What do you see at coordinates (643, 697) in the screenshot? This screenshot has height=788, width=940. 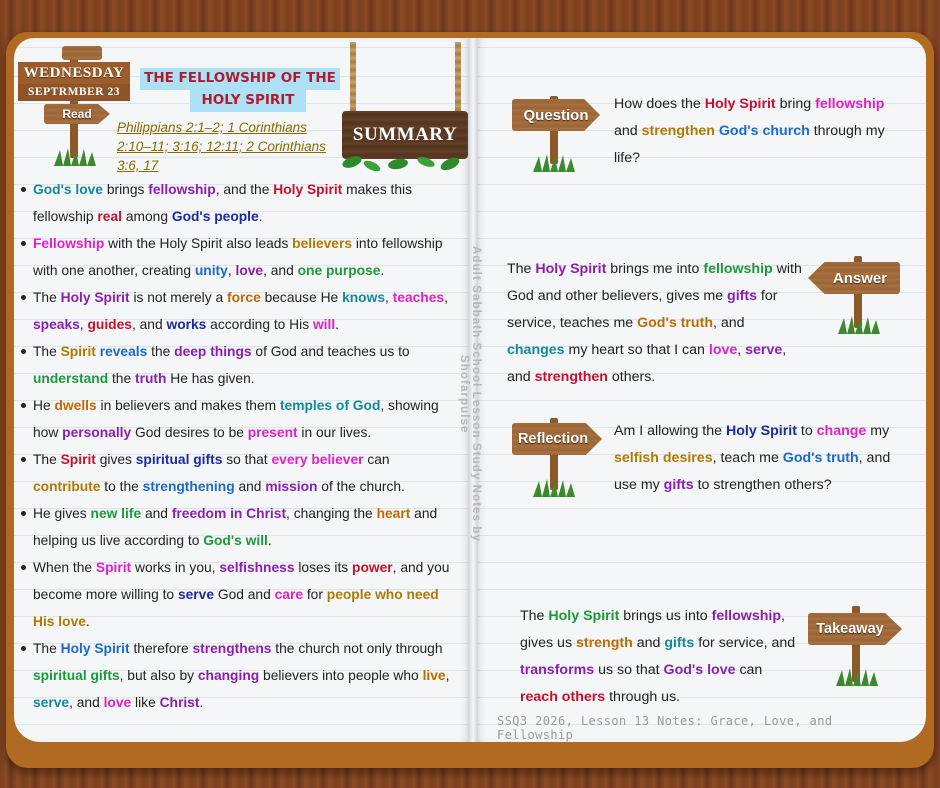 I see `plain-text: through us.` at bounding box center [643, 697].